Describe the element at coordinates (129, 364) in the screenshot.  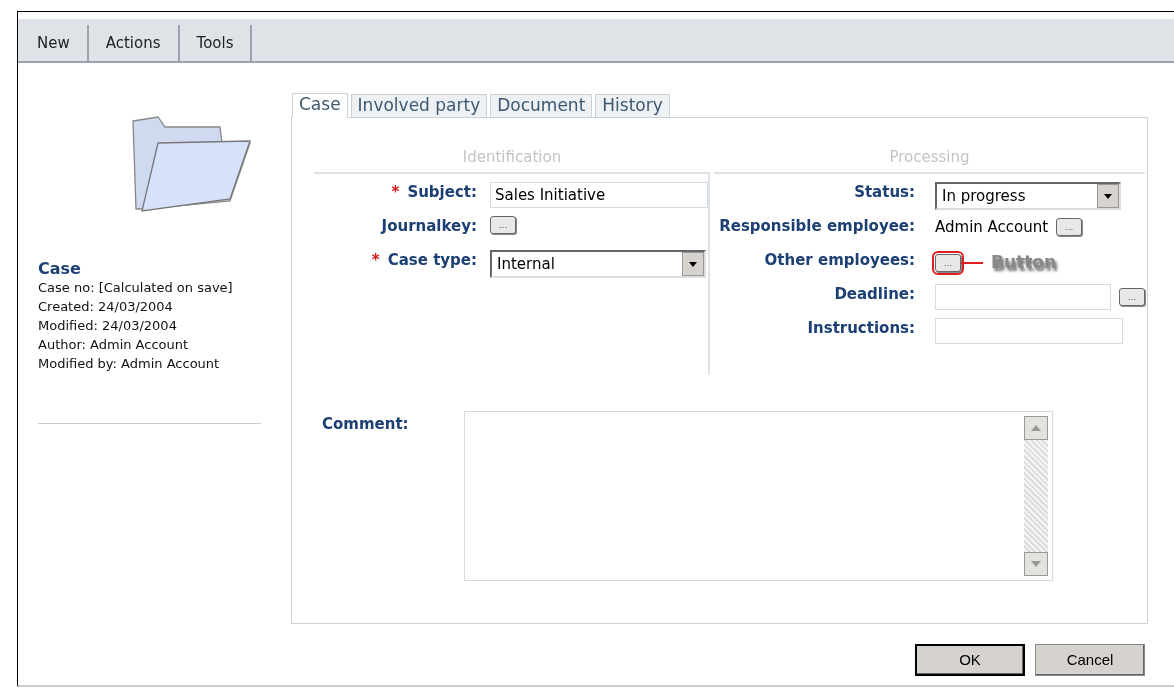
I see `record-detail: Modified by: Admin Account` at that location.